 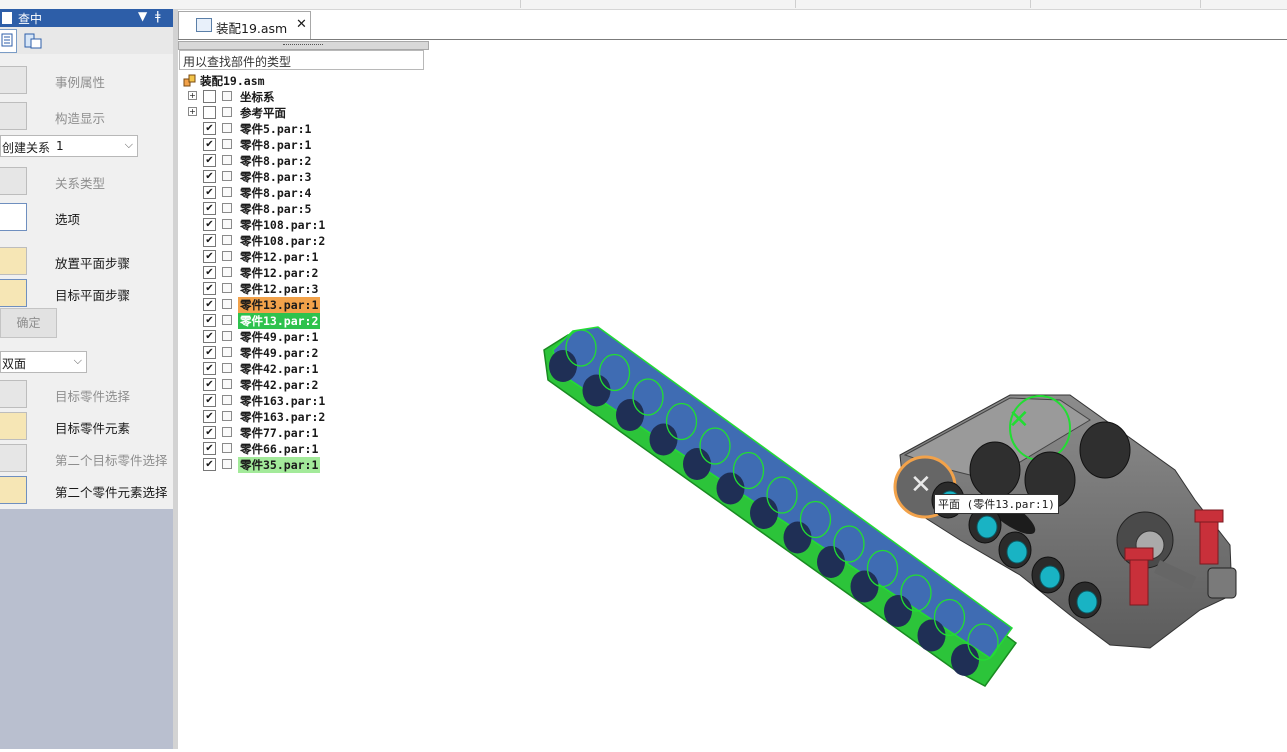 What do you see at coordinates (276, 145) in the screenshot?
I see `tree-item-label: 零件8.par:1` at bounding box center [276, 145].